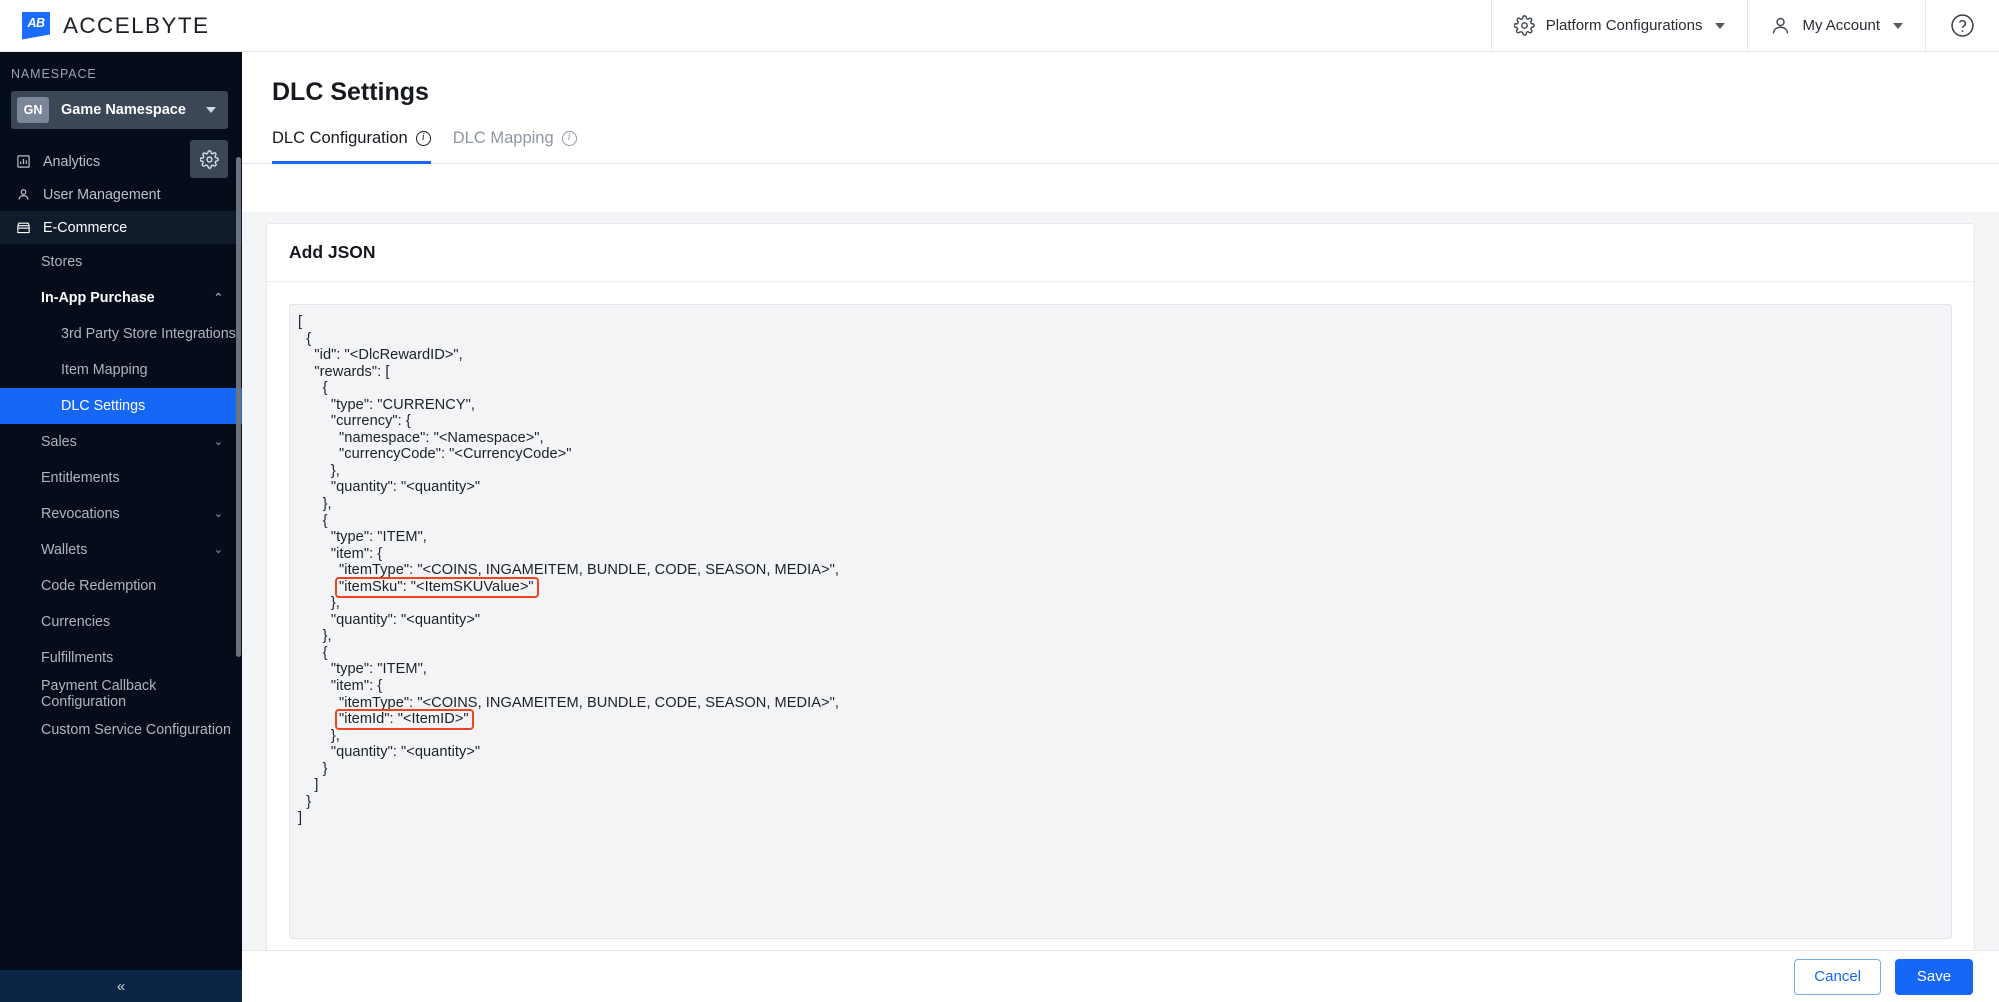 The height and width of the screenshot is (1002, 1999). What do you see at coordinates (218, 297) in the screenshot?
I see `chevron-up-icon: ⌃` at bounding box center [218, 297].